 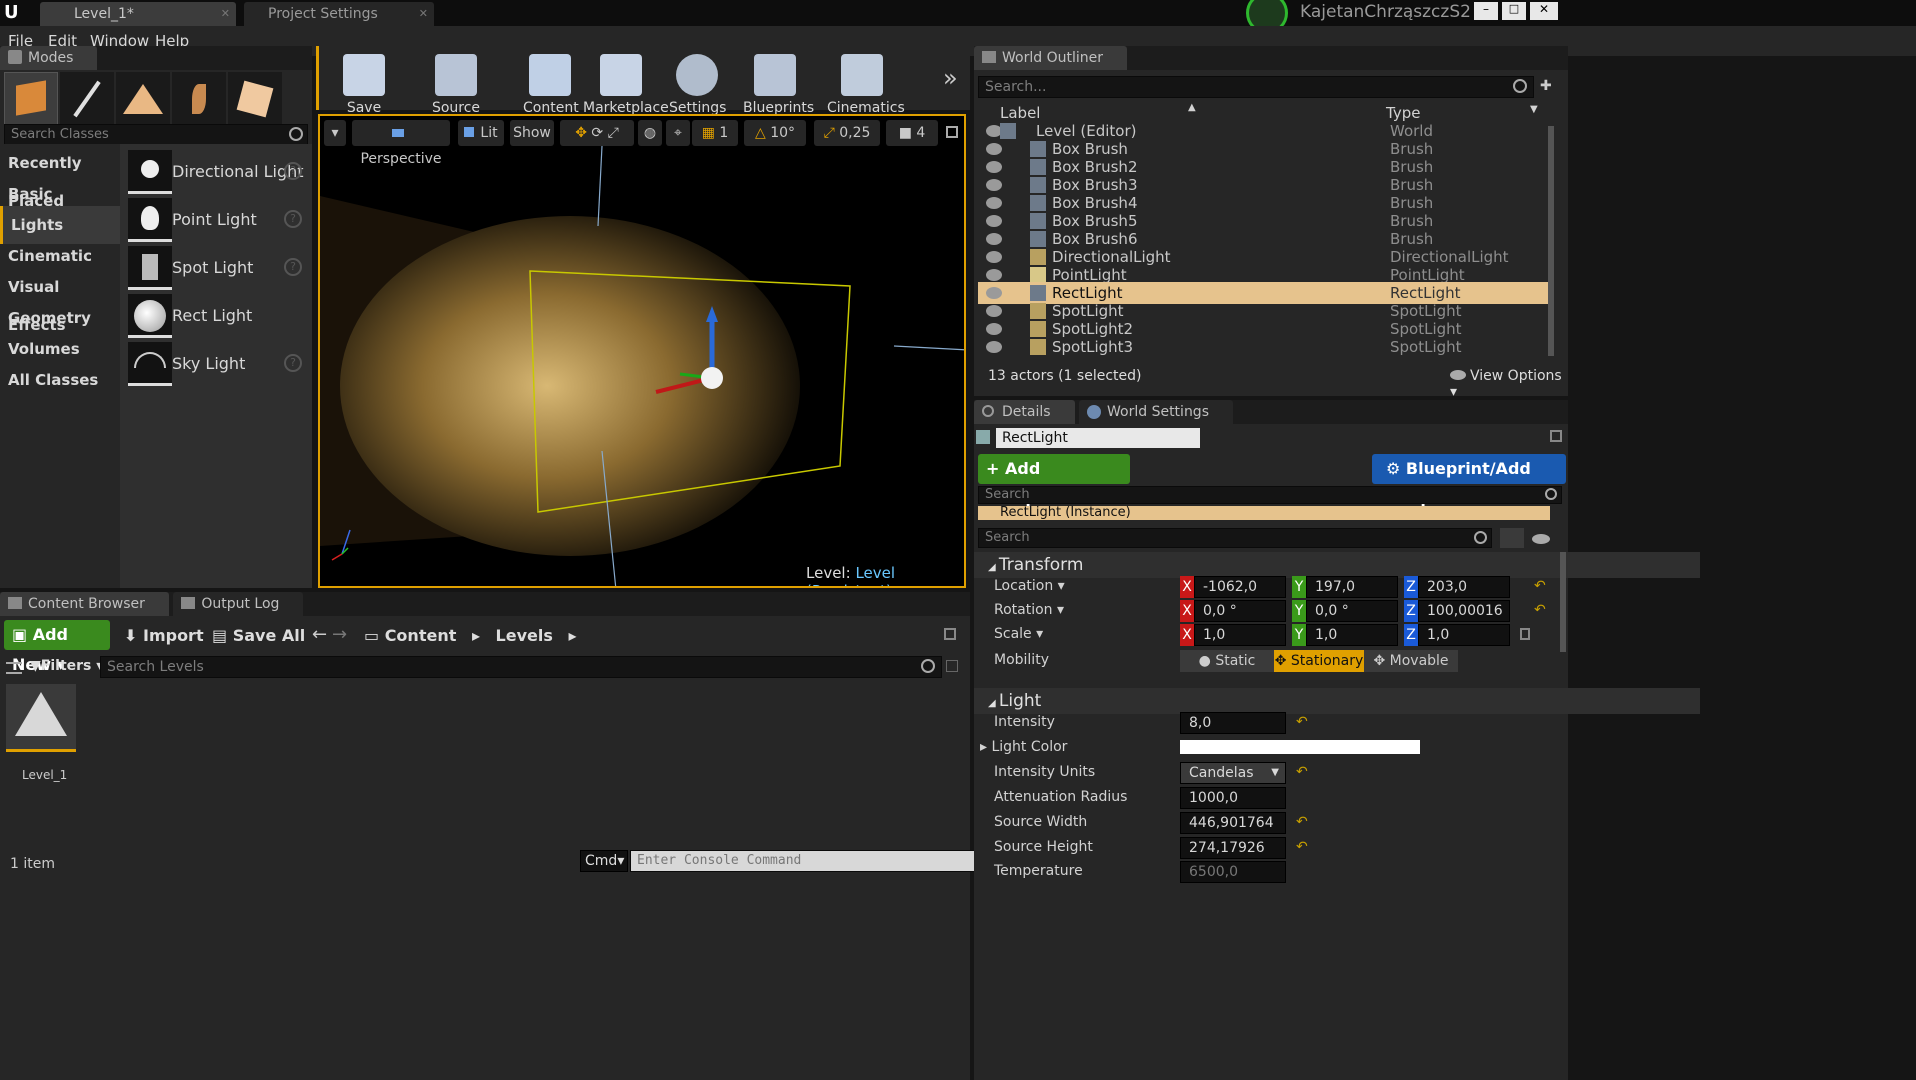 What do you see at coordinates (1233, 823) in the screenshot?
I see `source-width-input: 446,901764` at bounding box center [1233, 823].